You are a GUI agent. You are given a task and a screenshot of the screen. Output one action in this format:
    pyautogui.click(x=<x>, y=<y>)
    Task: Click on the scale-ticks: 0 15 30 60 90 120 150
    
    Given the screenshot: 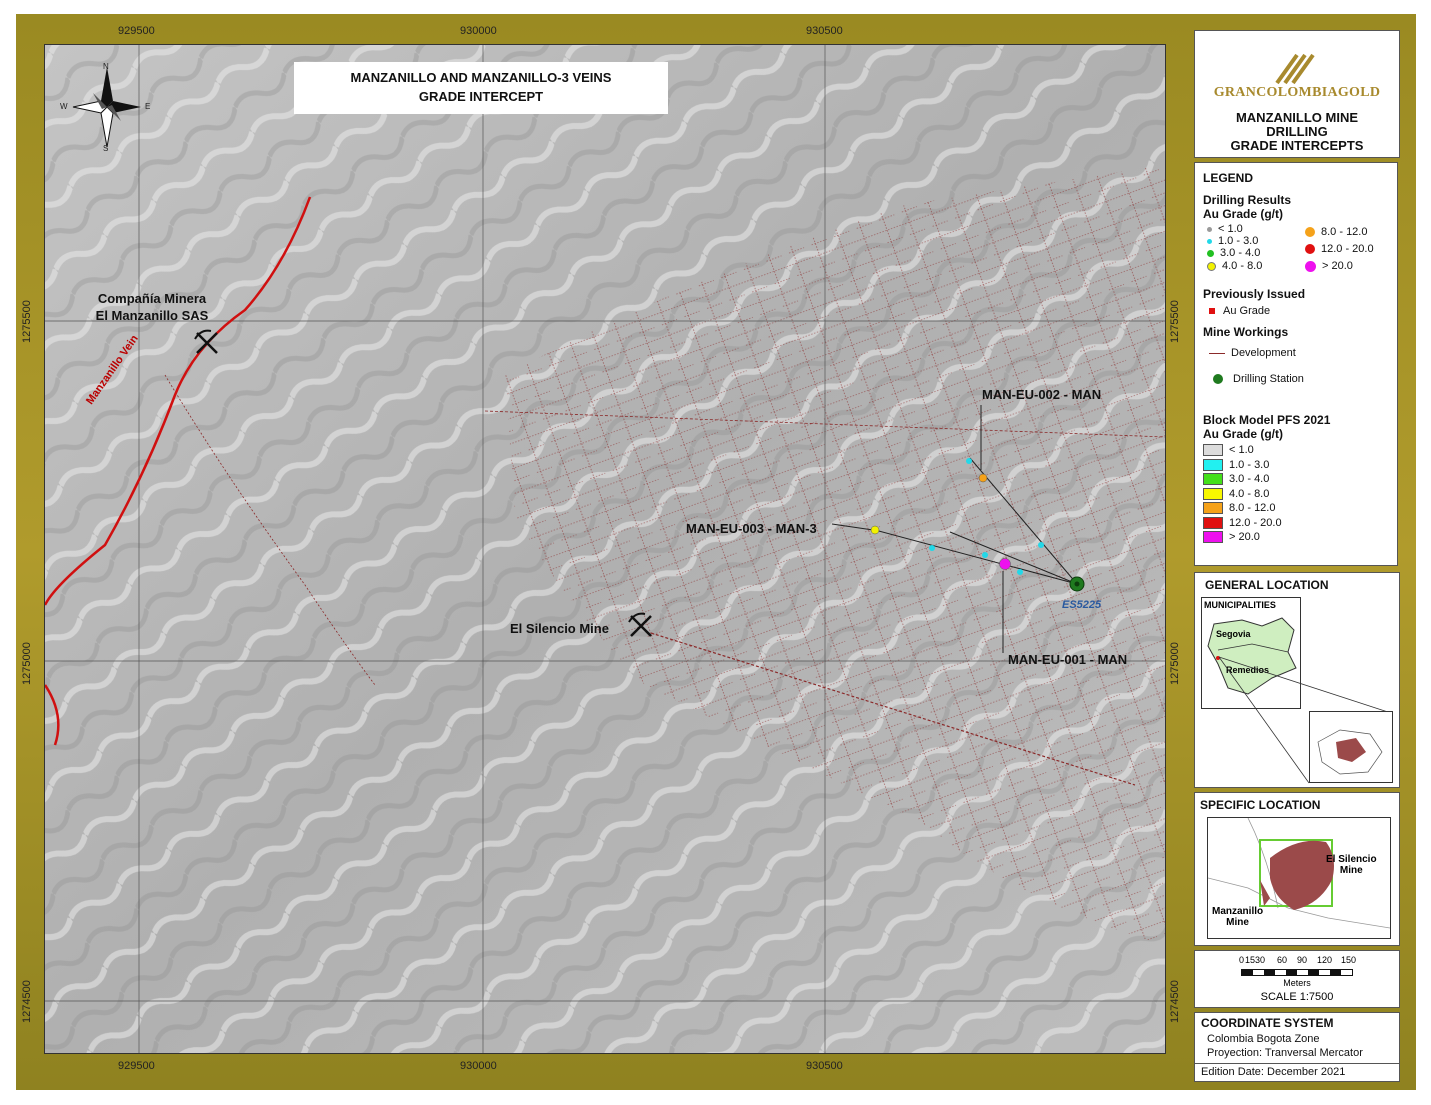 What is the action you would take?
    pyautogui.click(x=1299, y=961)
    